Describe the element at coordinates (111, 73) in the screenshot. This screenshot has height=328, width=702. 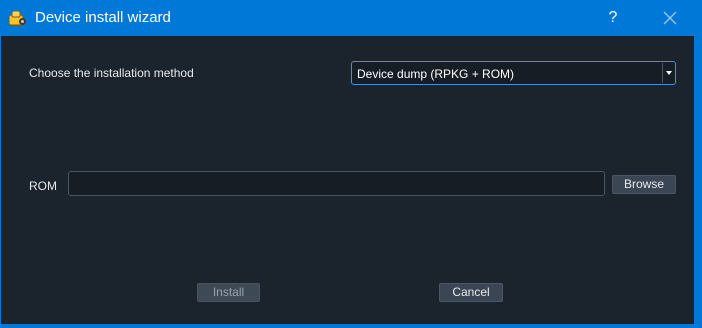
I see `installation-method-label: Choose the installation method` at that location.